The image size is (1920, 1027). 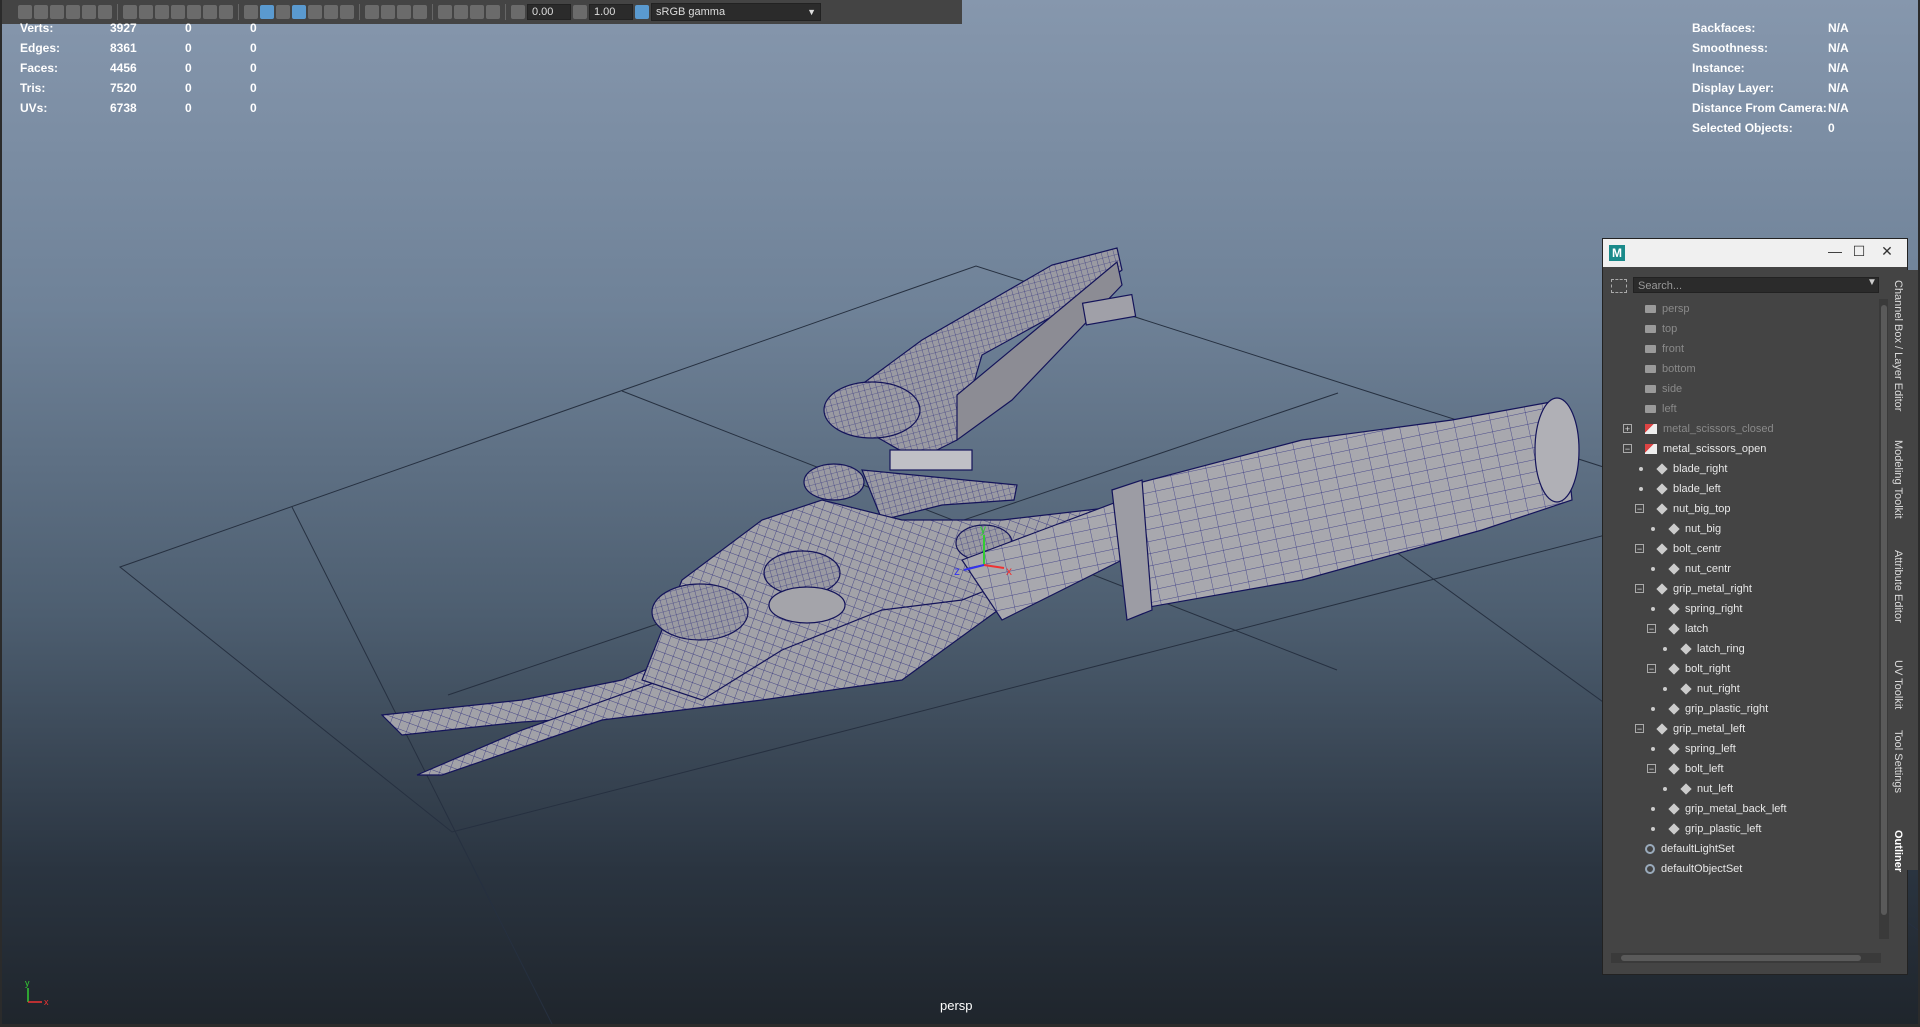 I want to click on film-gate-icon, so click(x=146, y=12).